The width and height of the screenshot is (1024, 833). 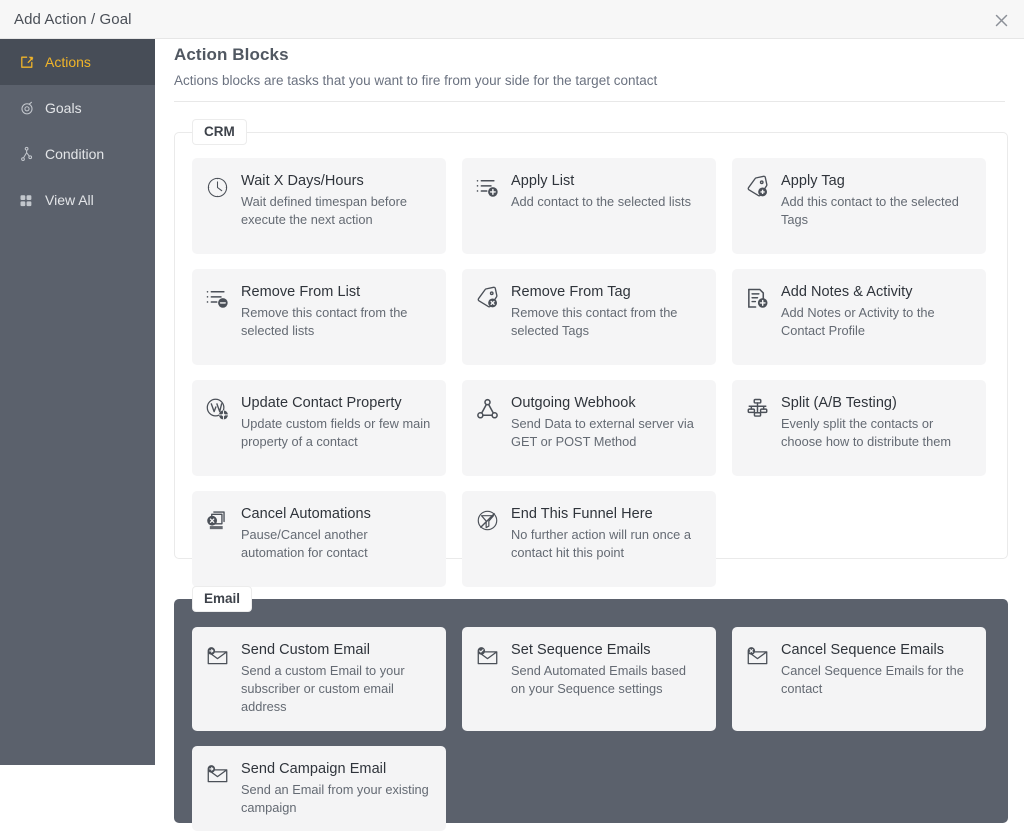 What do you see at coordinates (77, 402) in the screenshot?
I see `sidebar: Actions Goals Condition View All` at bounding box center [77, 402].